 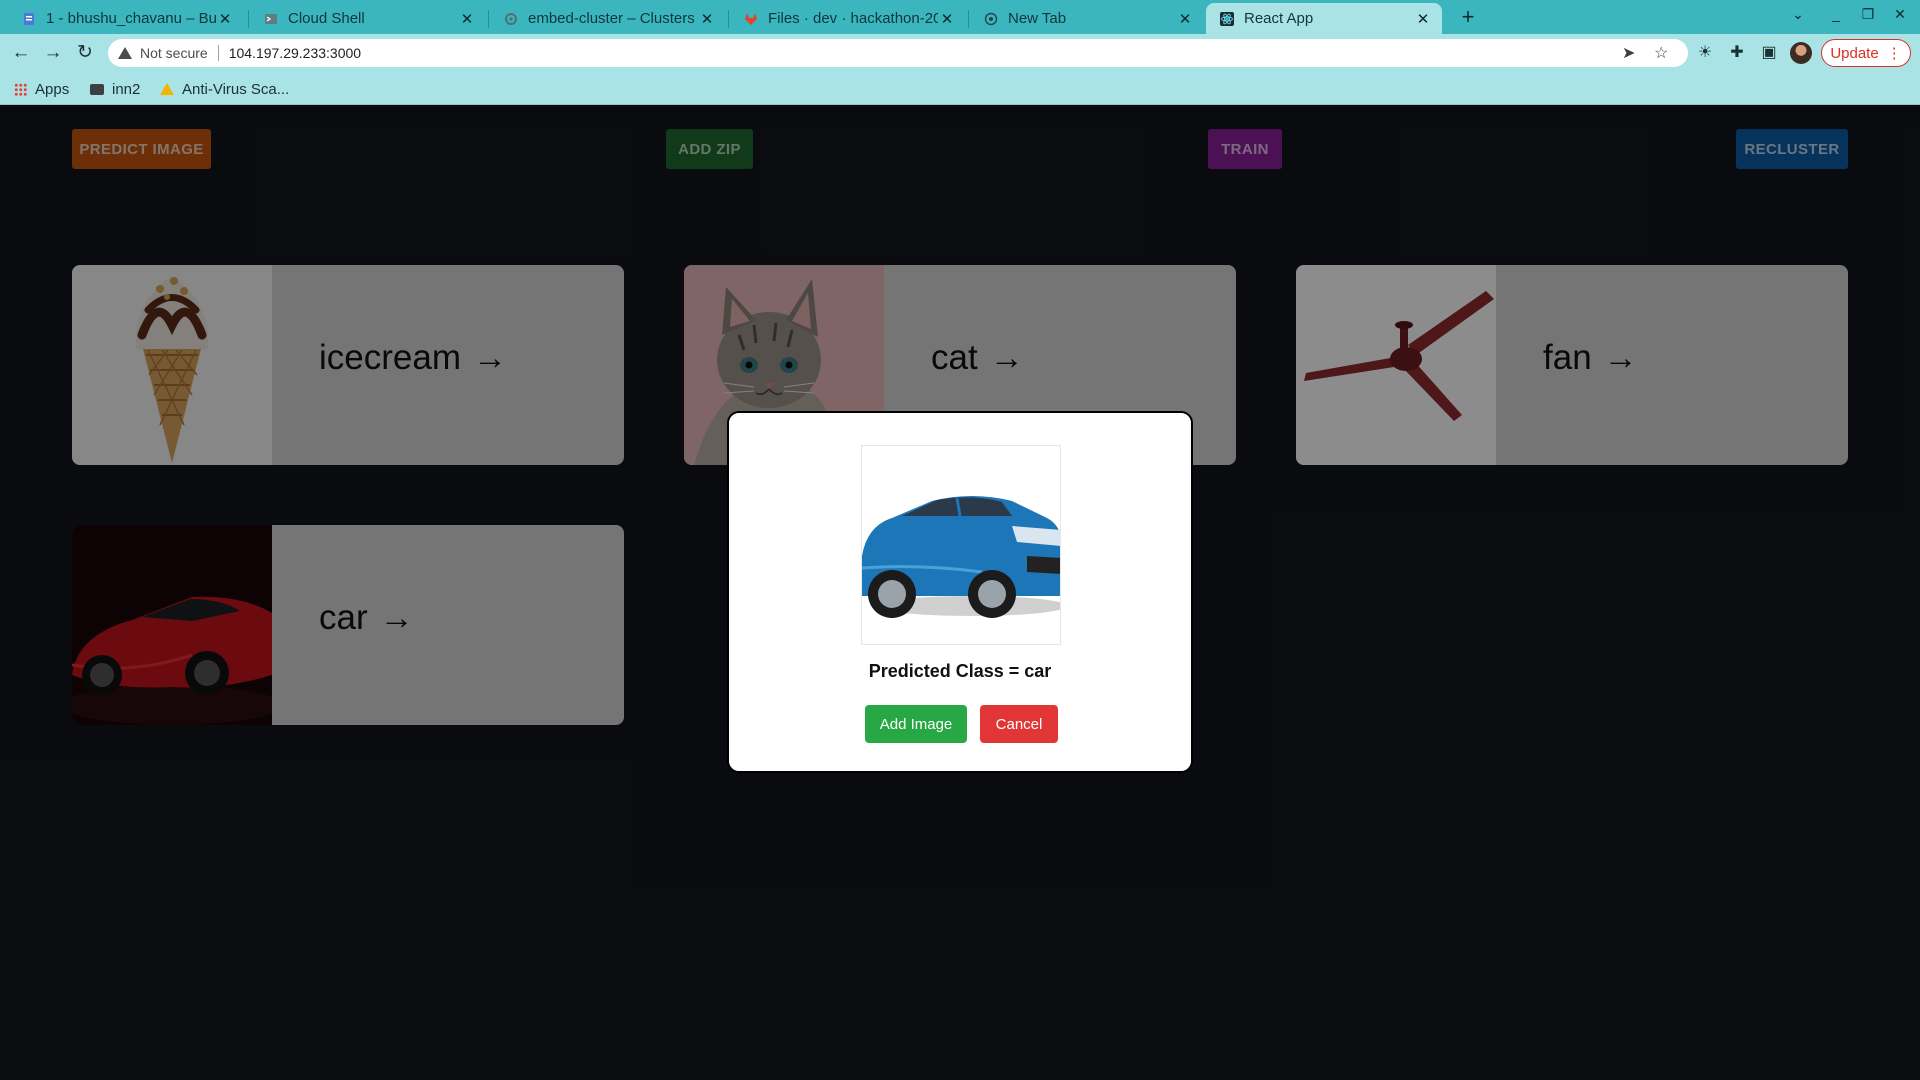 What do you see at coordinates (1854, 53) in the screenshot?
I see `update-label: Update` at bounding box center [1854, 53].